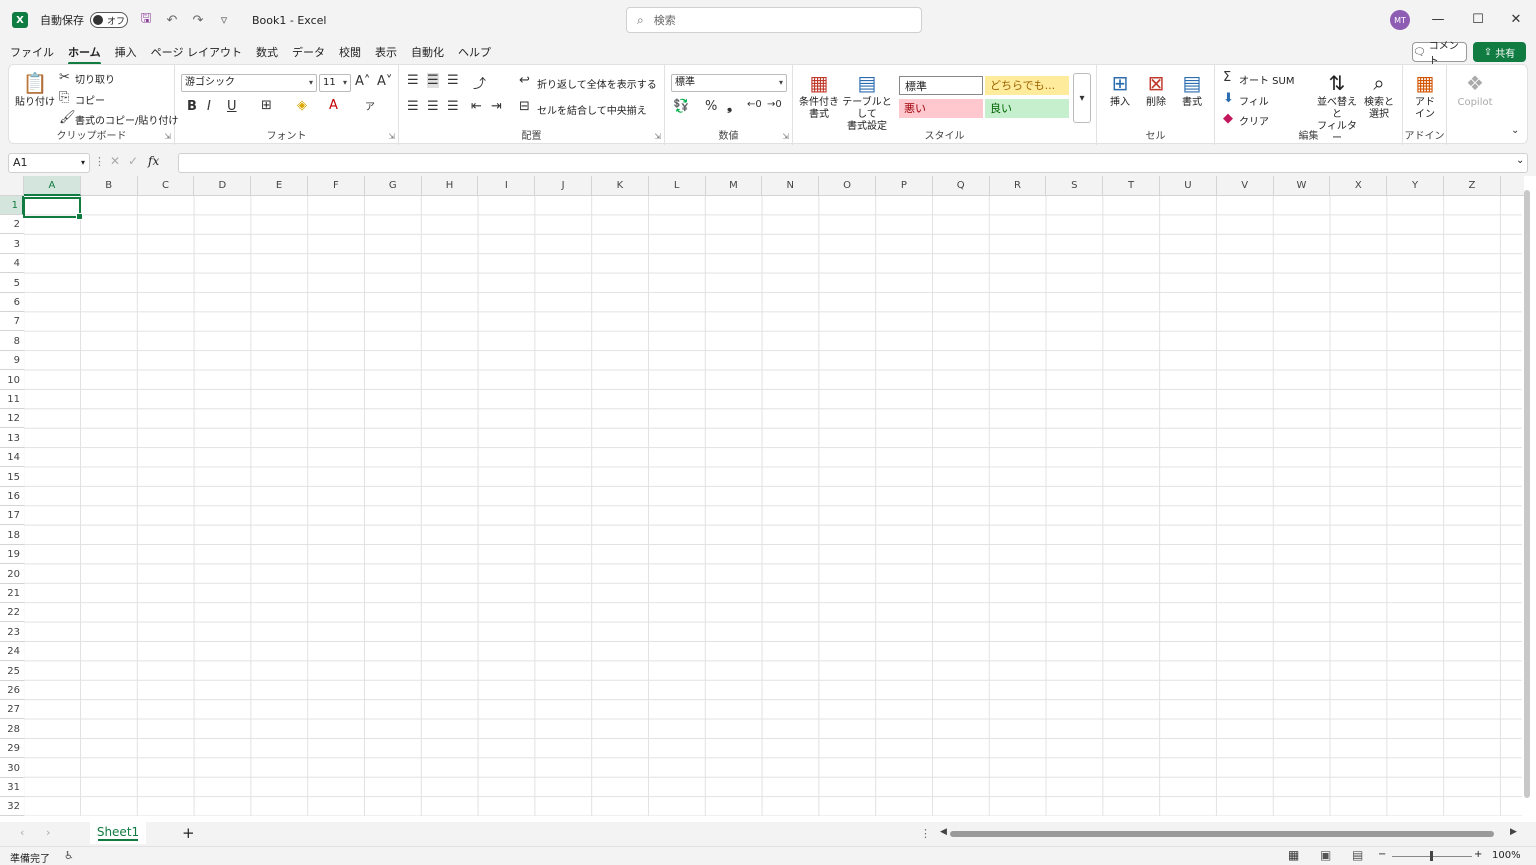 This screenshot has height=865, width=1536. Describe the element at coordinates (1472, 186) in the screenshot. I see `column-header: Z` at that location.